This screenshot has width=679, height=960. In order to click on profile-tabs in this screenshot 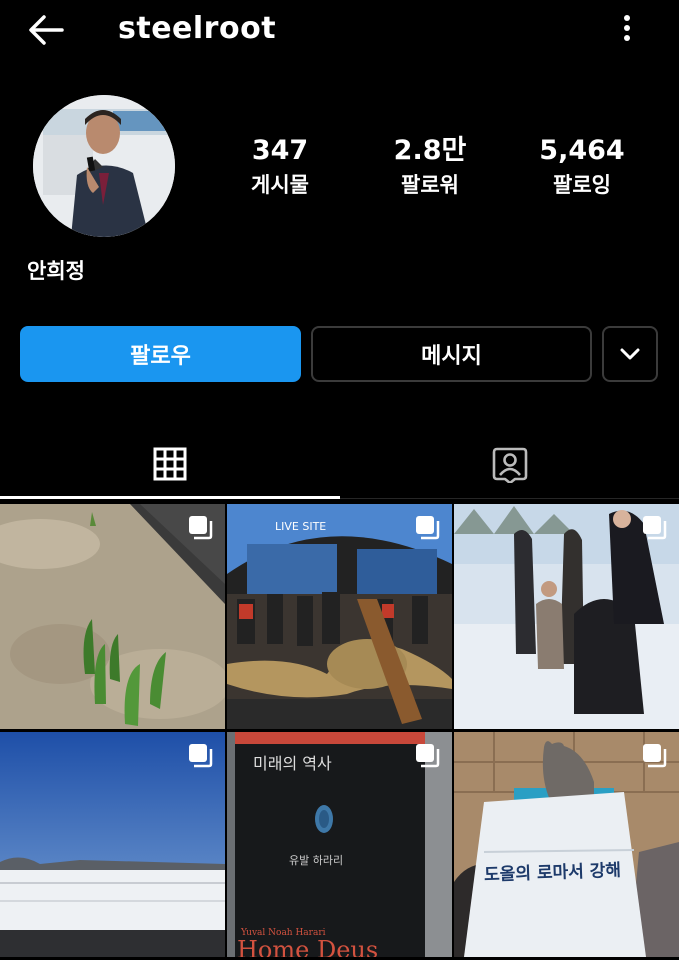, I will do `click(339, 465)`.